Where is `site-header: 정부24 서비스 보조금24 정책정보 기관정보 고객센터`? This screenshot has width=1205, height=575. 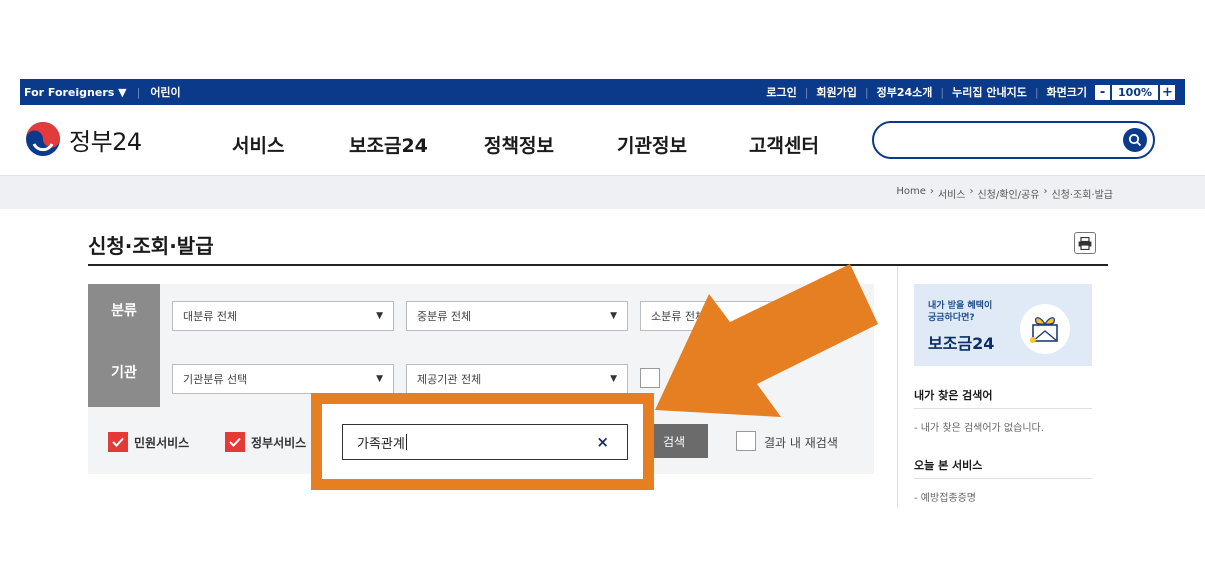
site-header: 정부24 서비스 보조금24 정책정보 기관정보 고객센터 is located at coordinates (602, 140).